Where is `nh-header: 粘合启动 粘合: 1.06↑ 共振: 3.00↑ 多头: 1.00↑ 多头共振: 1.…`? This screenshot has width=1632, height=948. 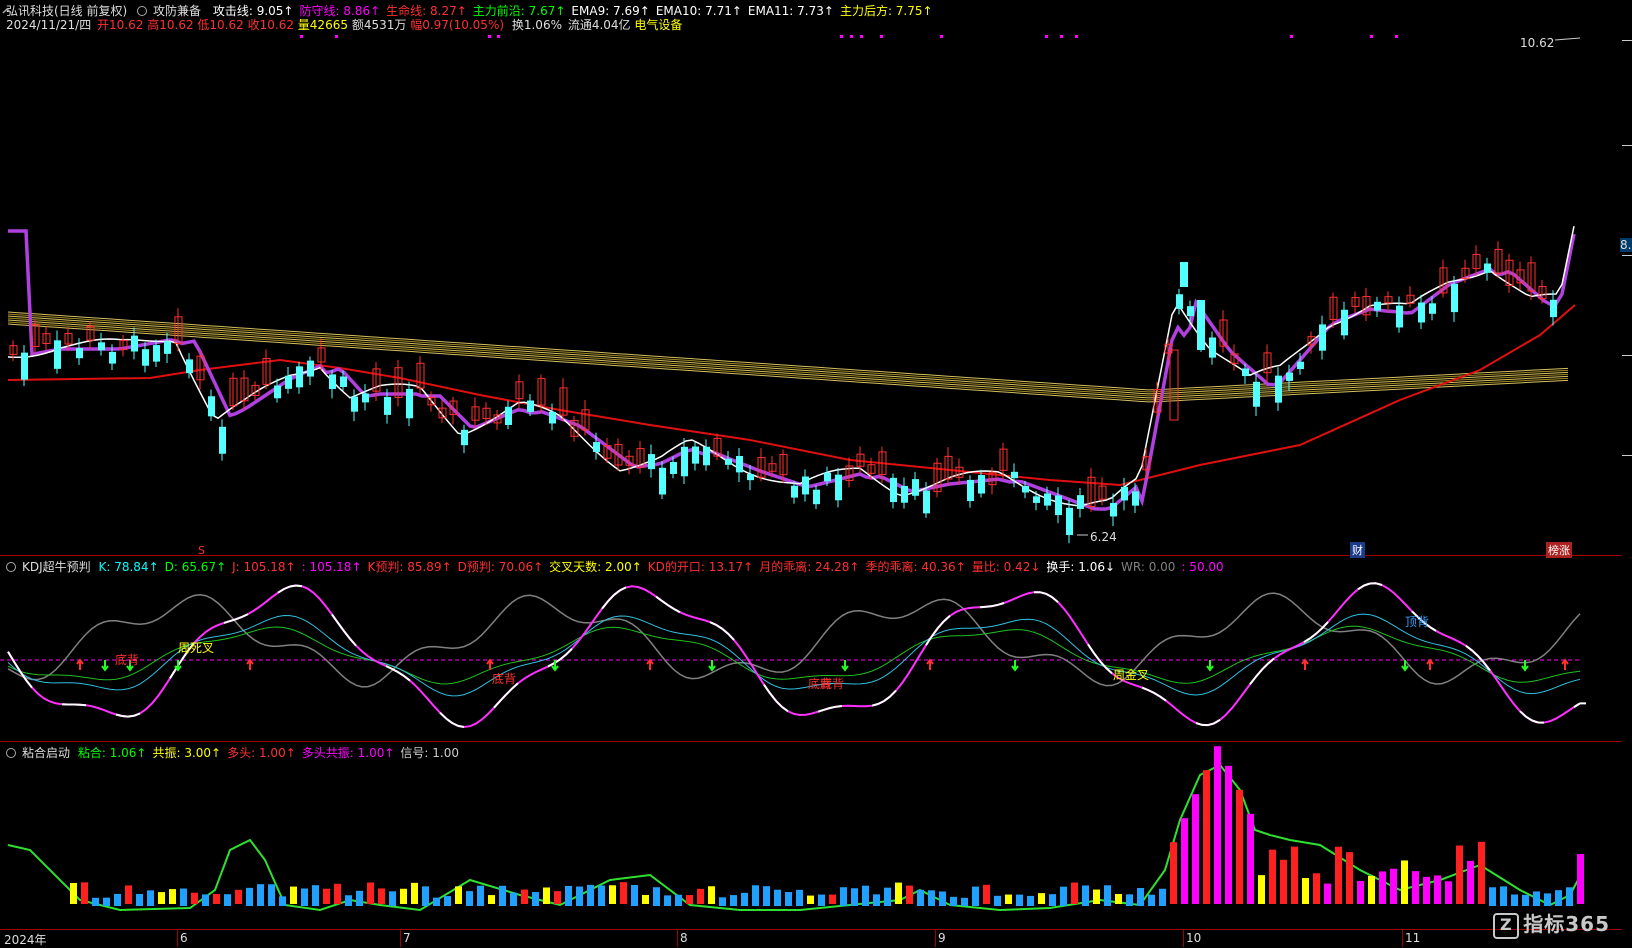 nh-header: 粘合启动 粘合: 1.06↑ 共振: 3.00↑ 多头: 1.00↑ 多头共振: 1.… is located at coordinates (238, 753).